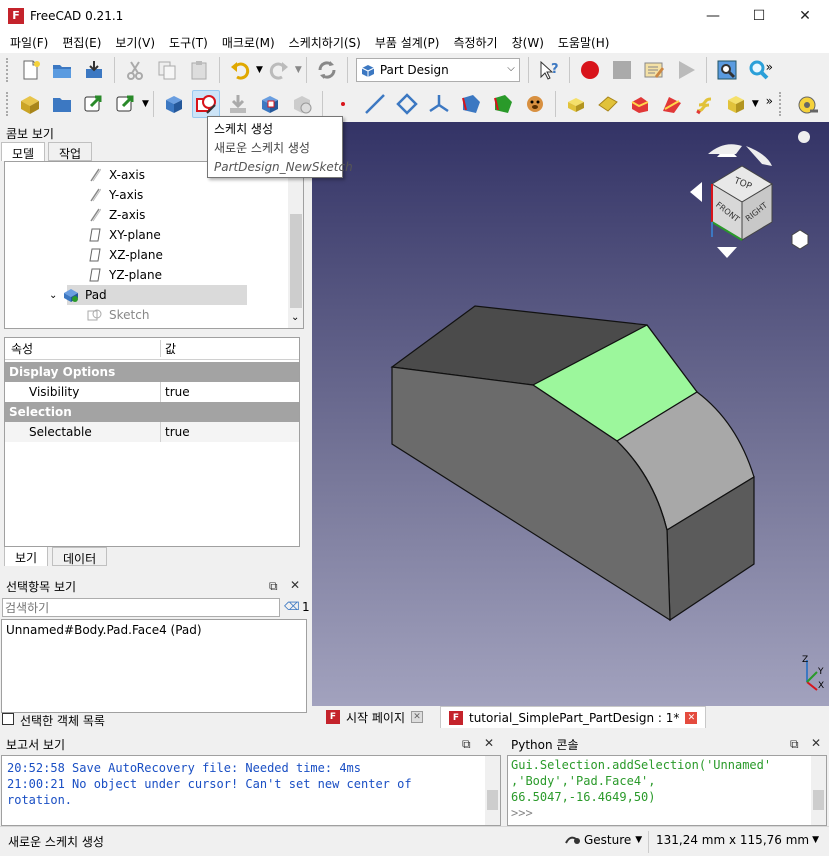 Image resolution: width=829 pixels, height=856 pixels. Describe the element at coordinates (81, 42) in the screenshot. I see `menu-edit: 편집(E)` at that location.